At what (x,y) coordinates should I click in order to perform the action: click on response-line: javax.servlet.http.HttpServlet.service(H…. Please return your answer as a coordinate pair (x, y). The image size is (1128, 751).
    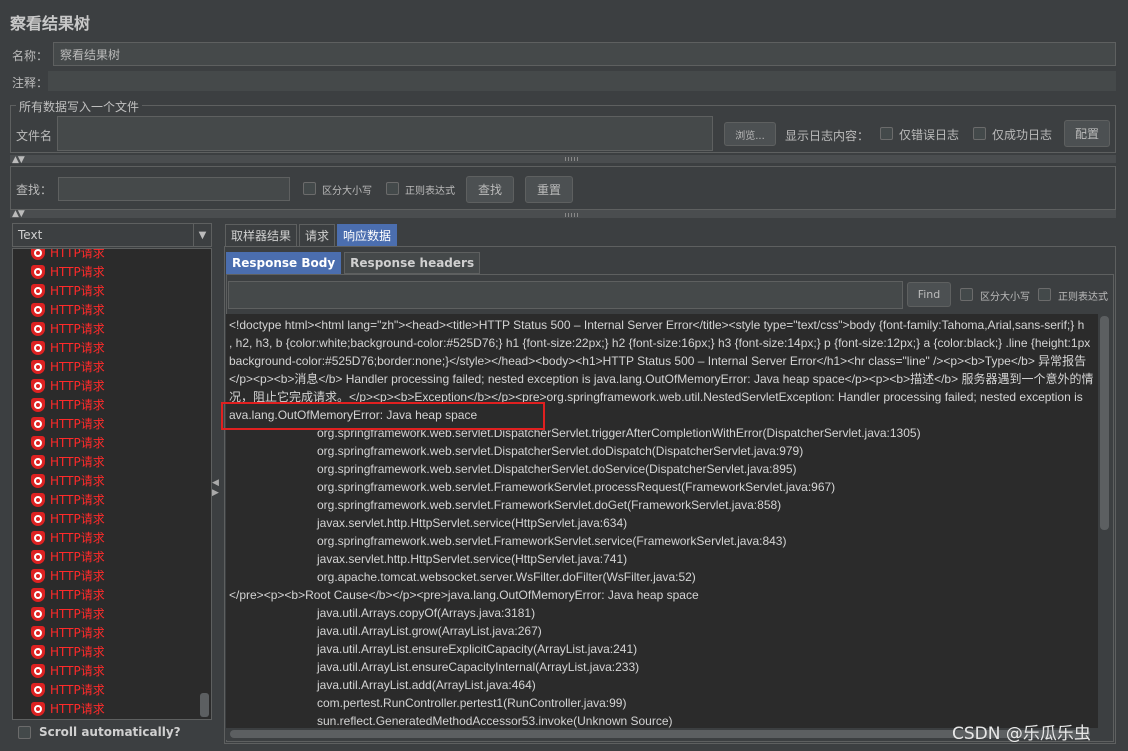
    Looking at the image, I should click on (472, 559).